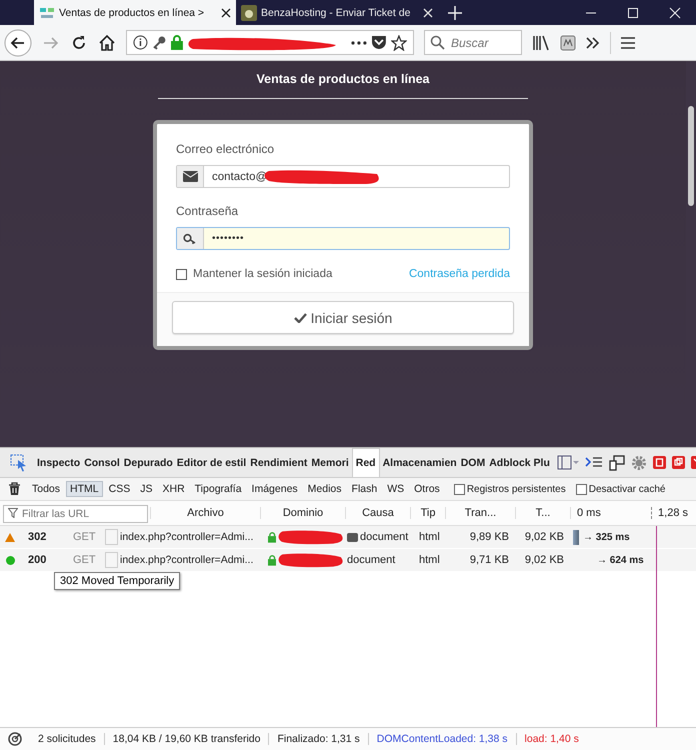  I want to click on filter-button: Tipografía, so click(218, 489).